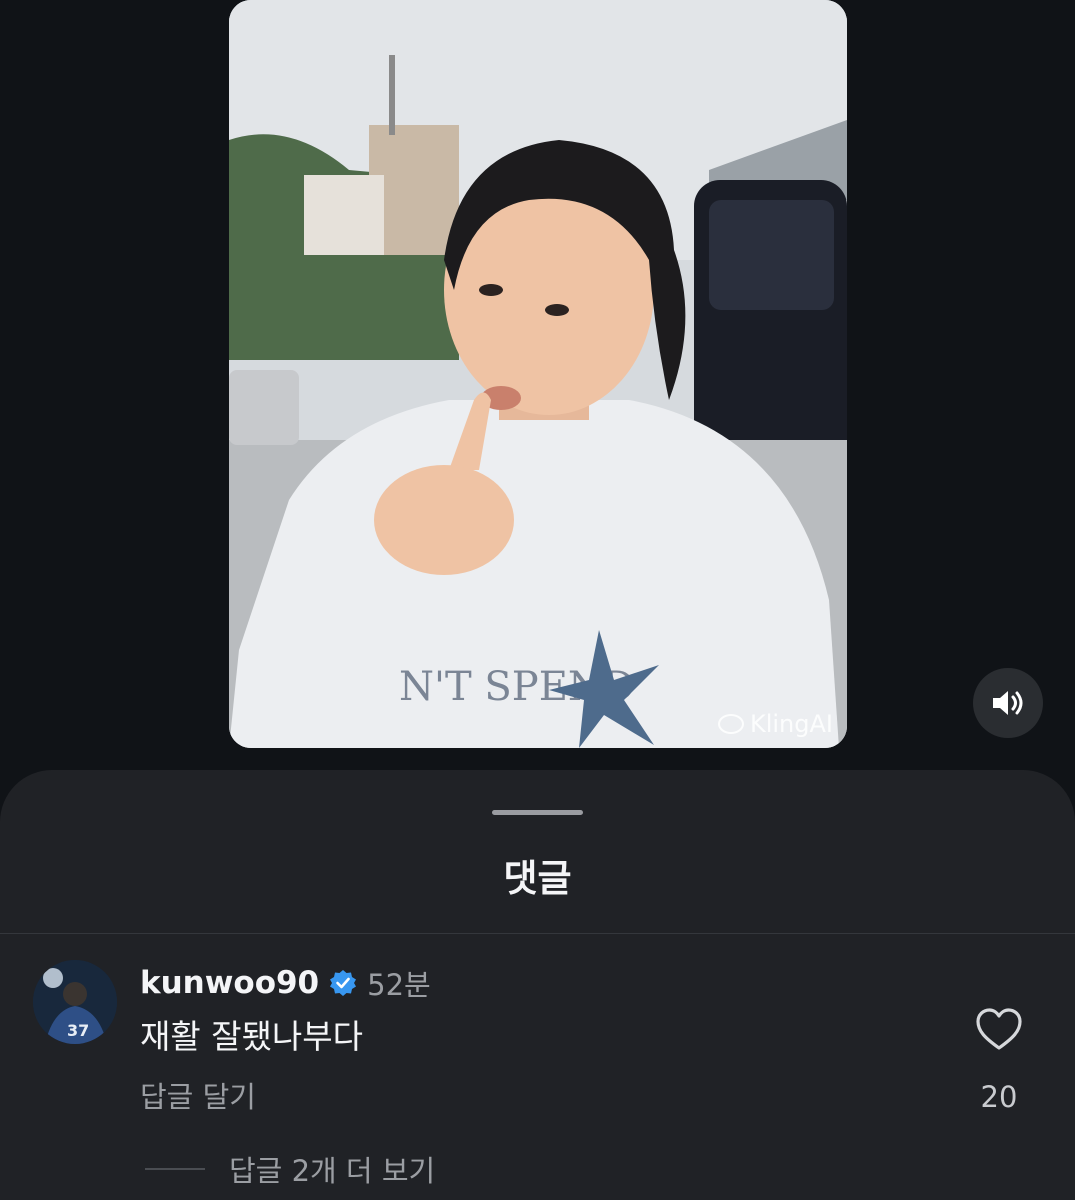 Image resolution: width=1075 pixels, height=1200 pixels. What do you see at coordinates (999, 1029) in the screenshot?
I see `heart-outline-icon` at bounding box center [999, 1029].